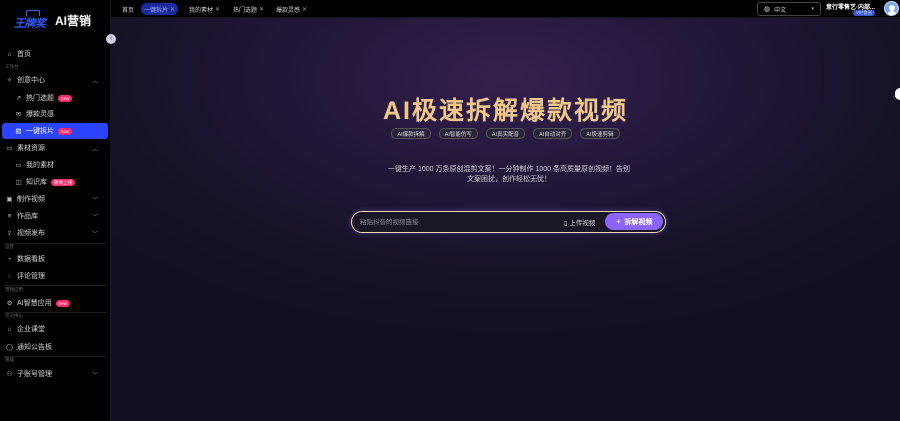 This screenshot has width=900, height=421. I want to click on sidebar-item-ai-apps: ⚙ AI智慧应用 new, so click(55, 303).